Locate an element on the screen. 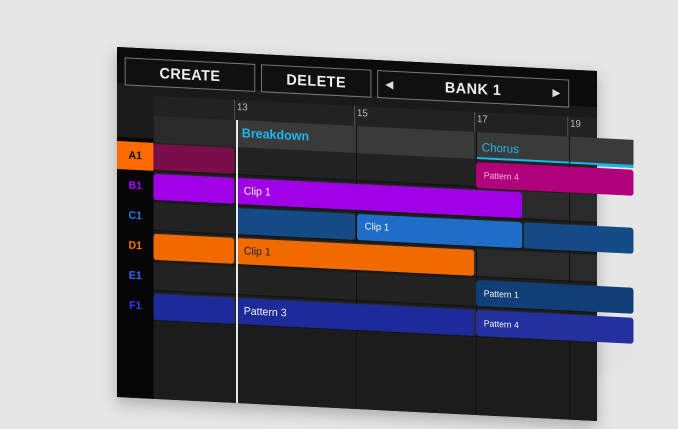 The image size is (678, 429). track-name-b1: B1 is located at coordinates (135, 186).